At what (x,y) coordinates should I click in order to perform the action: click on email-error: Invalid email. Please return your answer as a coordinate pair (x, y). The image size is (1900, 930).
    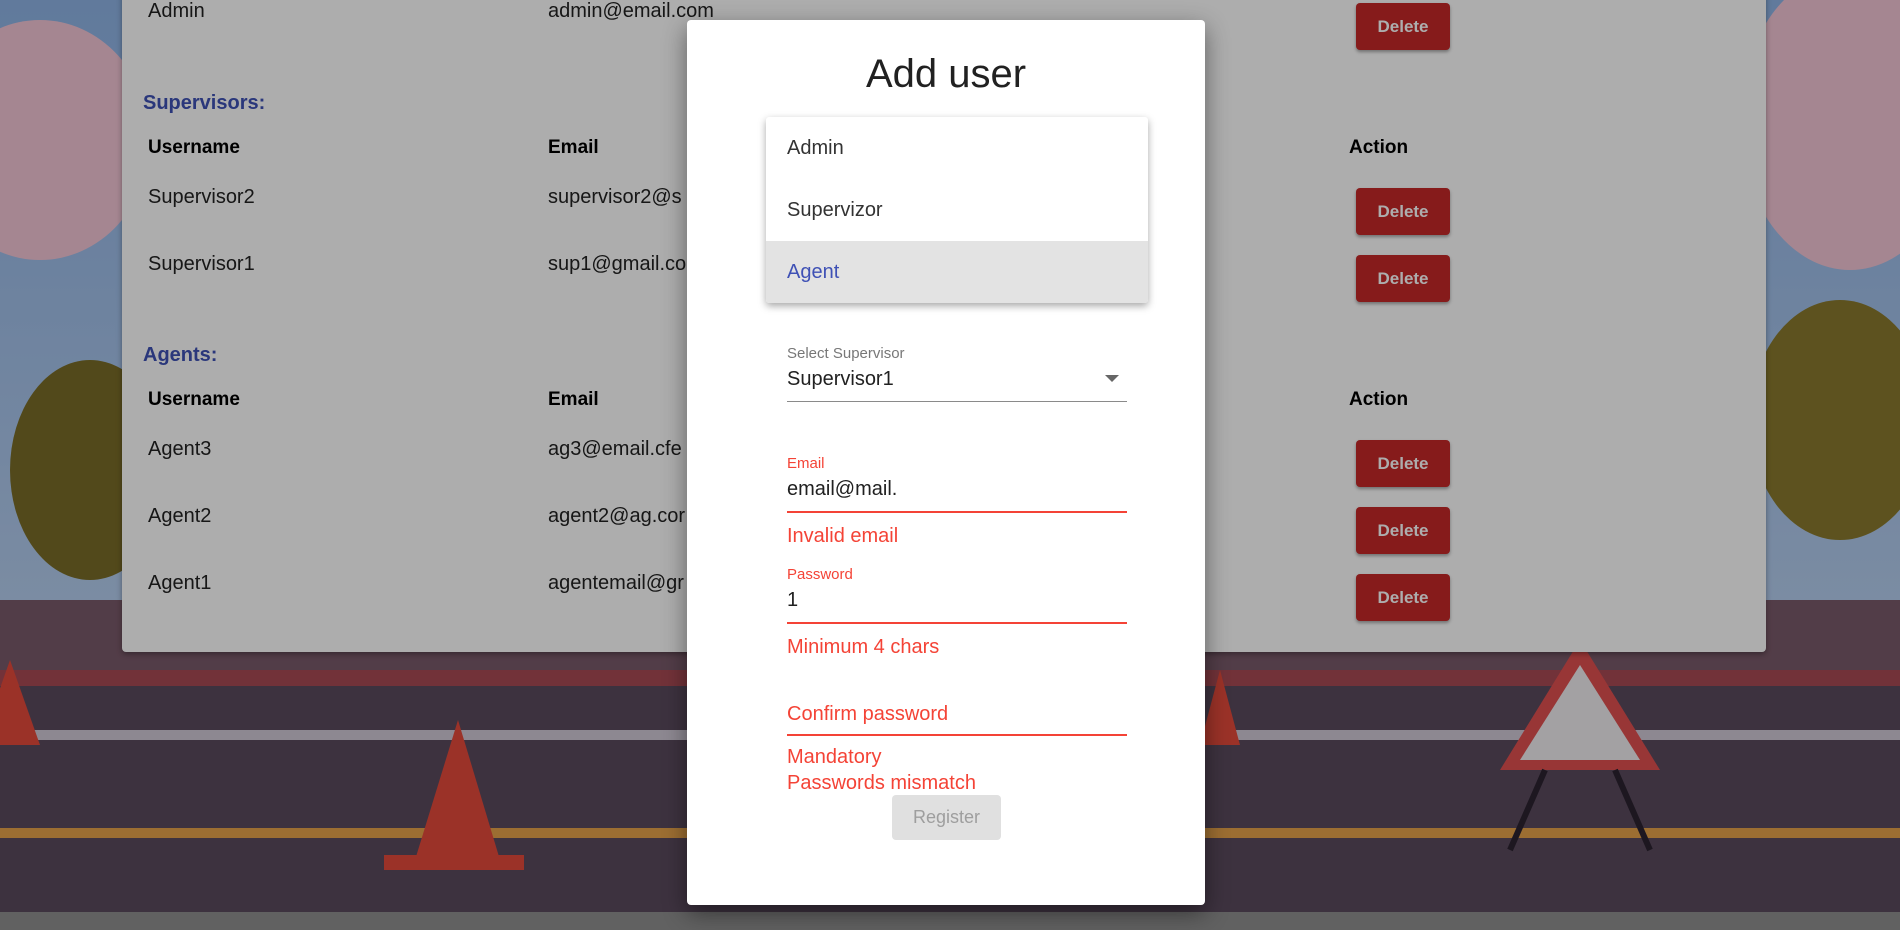
    Looking at the image, I should click on (843, 536).